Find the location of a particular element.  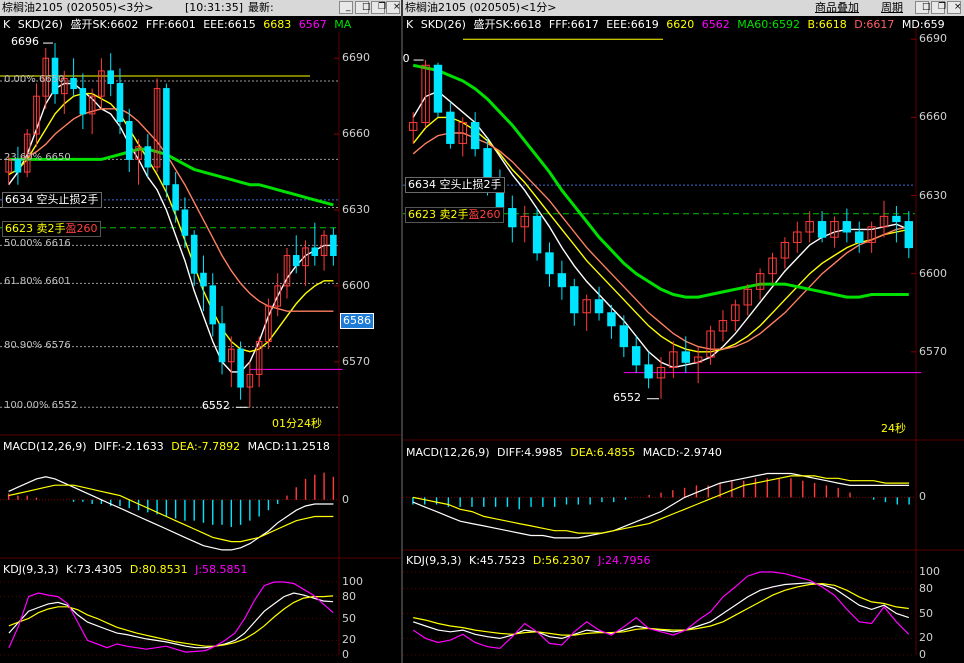

k-value: K:45.7523 is located at coordinates (497, 560).